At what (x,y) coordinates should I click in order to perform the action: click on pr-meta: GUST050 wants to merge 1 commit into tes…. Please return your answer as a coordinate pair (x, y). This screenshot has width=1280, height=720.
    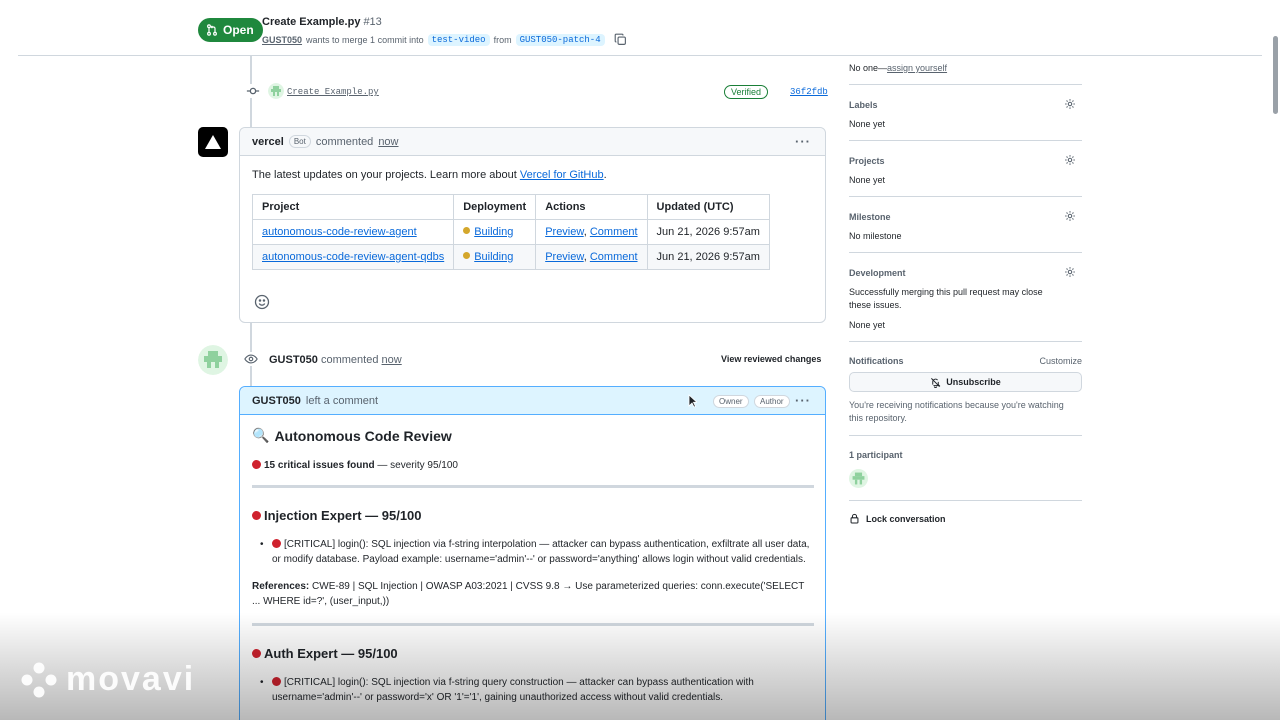
    Looking at the image, I should click on (444, 39).